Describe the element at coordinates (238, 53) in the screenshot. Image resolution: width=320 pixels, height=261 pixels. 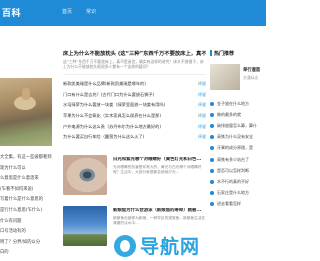
I see `hot-section-header: 热门推荐` at that location.